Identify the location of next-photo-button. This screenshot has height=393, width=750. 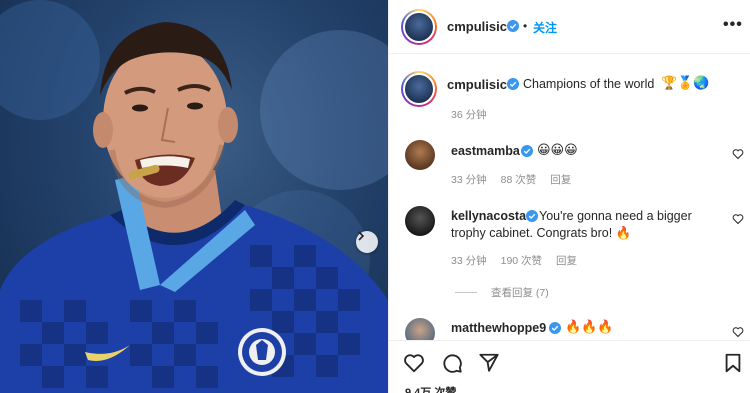
(367, 242).